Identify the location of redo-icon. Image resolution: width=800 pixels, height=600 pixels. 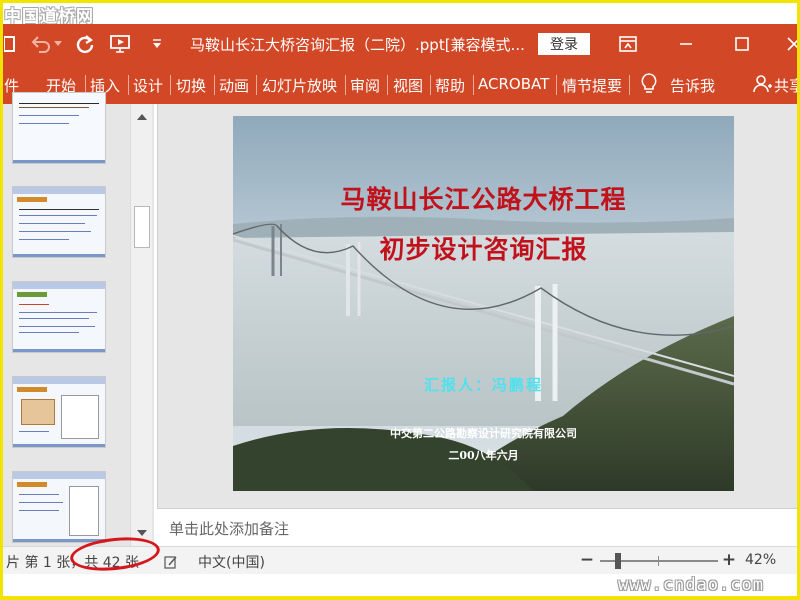
(85, 44).